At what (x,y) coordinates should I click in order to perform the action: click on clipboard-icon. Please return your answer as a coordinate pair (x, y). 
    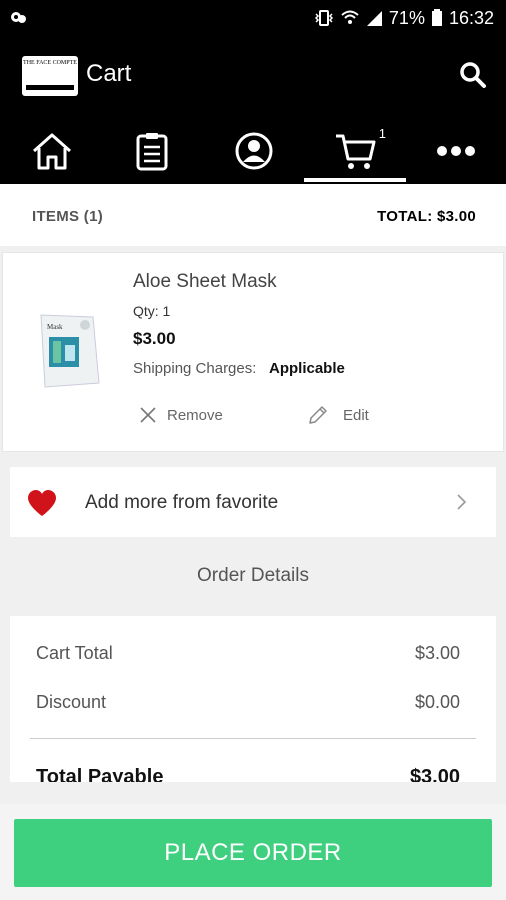
    Looking at the image, I should click on (152, 152).